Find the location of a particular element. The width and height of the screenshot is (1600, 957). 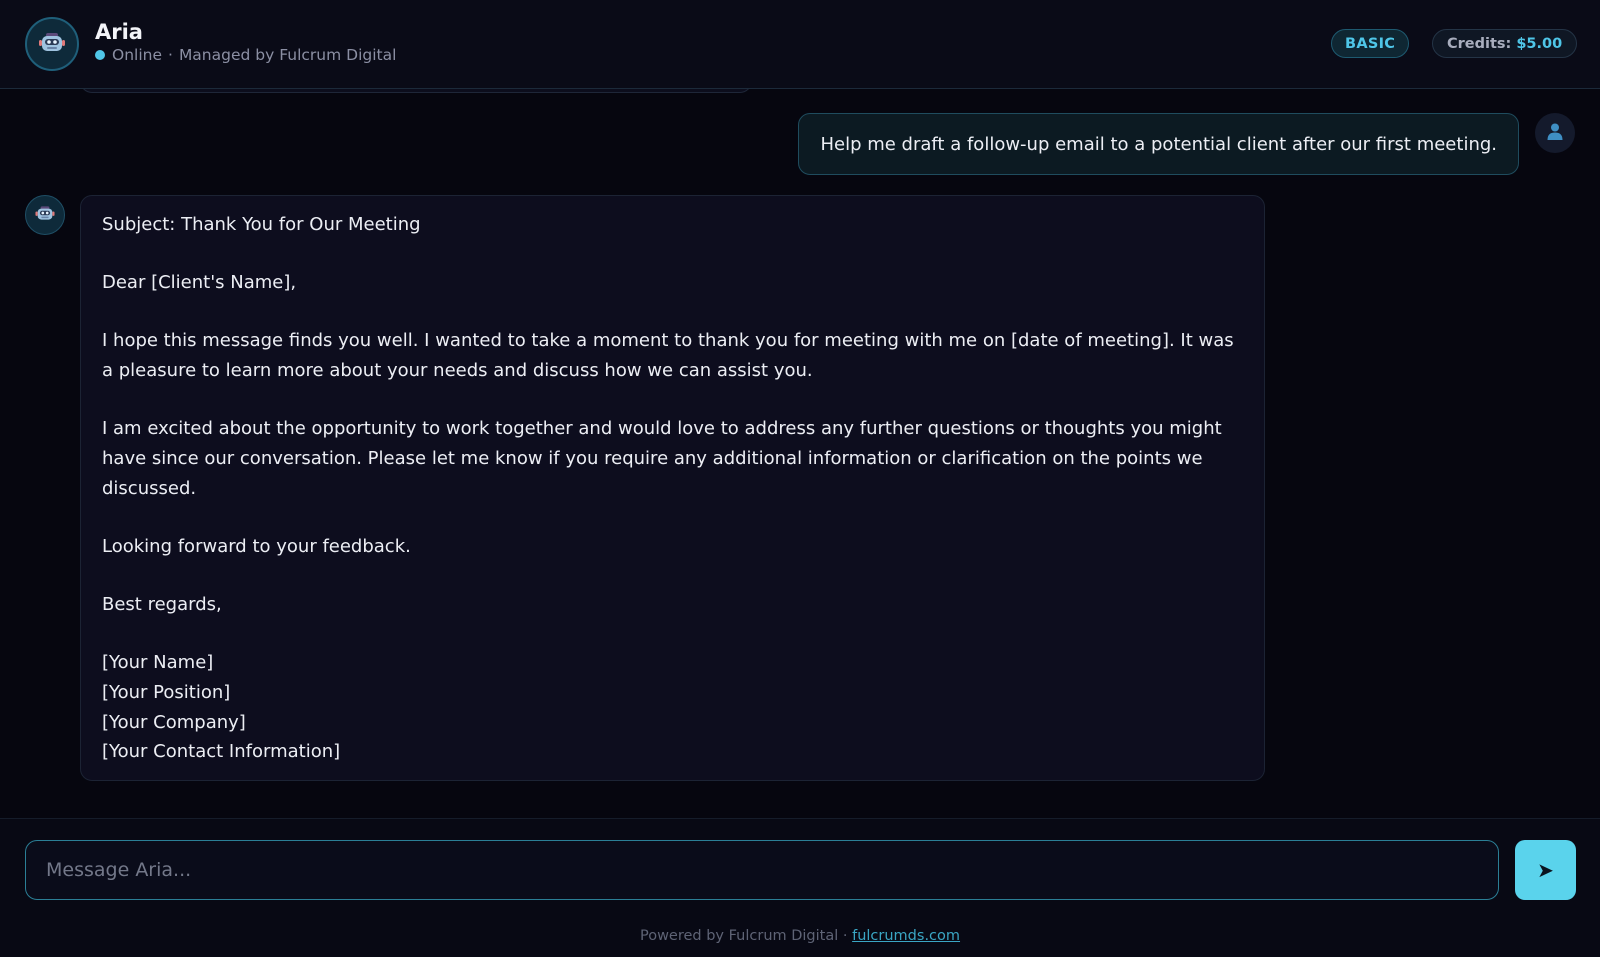

credits-badge: Credits: $5.00 is located at coordinates (1505, 43).